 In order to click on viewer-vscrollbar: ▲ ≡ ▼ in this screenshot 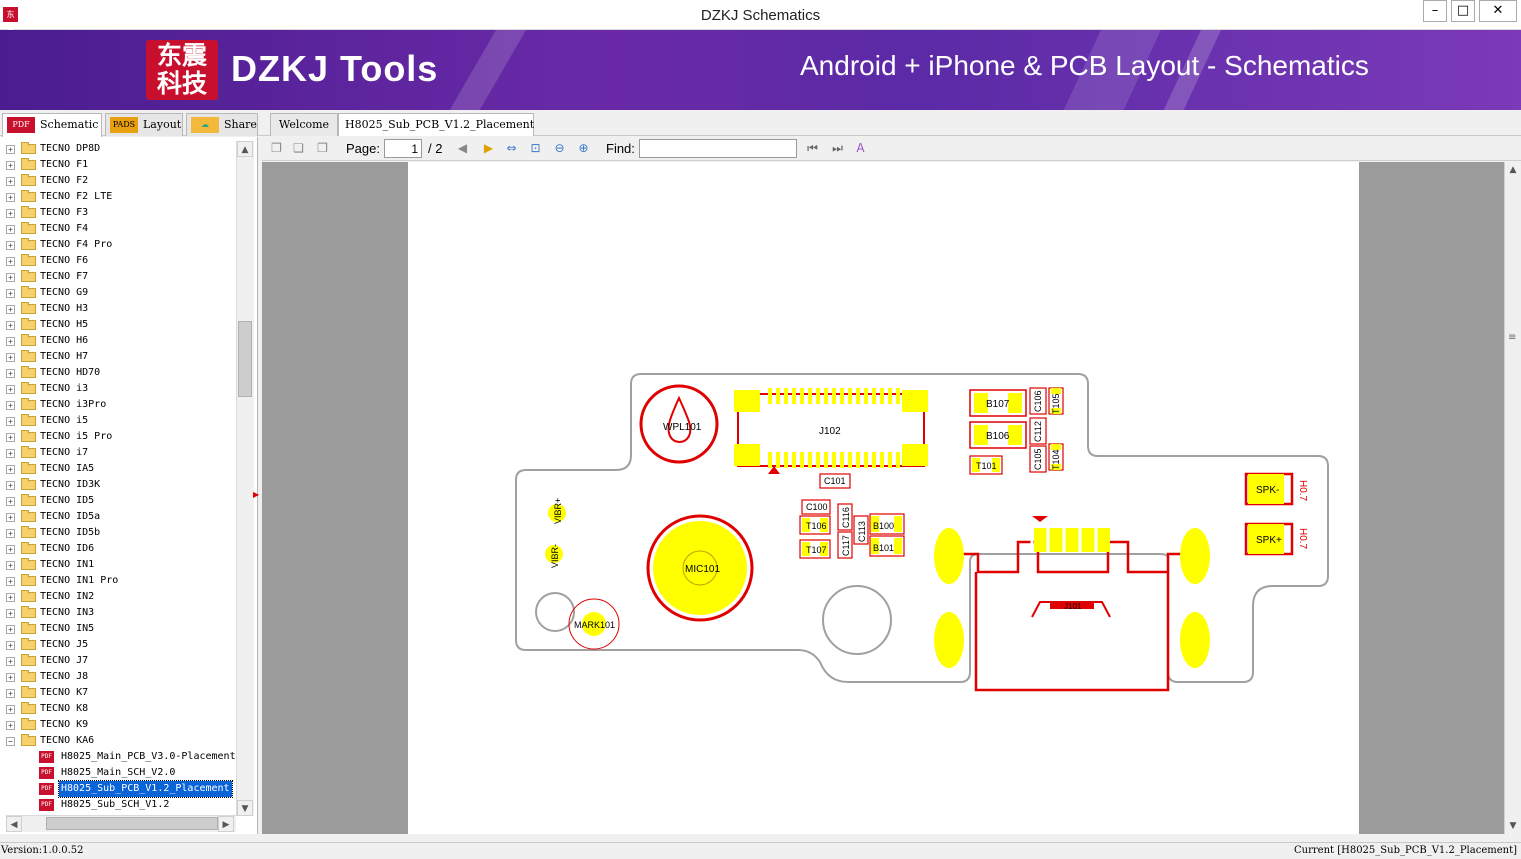, I will do `click(1512, 498)`.